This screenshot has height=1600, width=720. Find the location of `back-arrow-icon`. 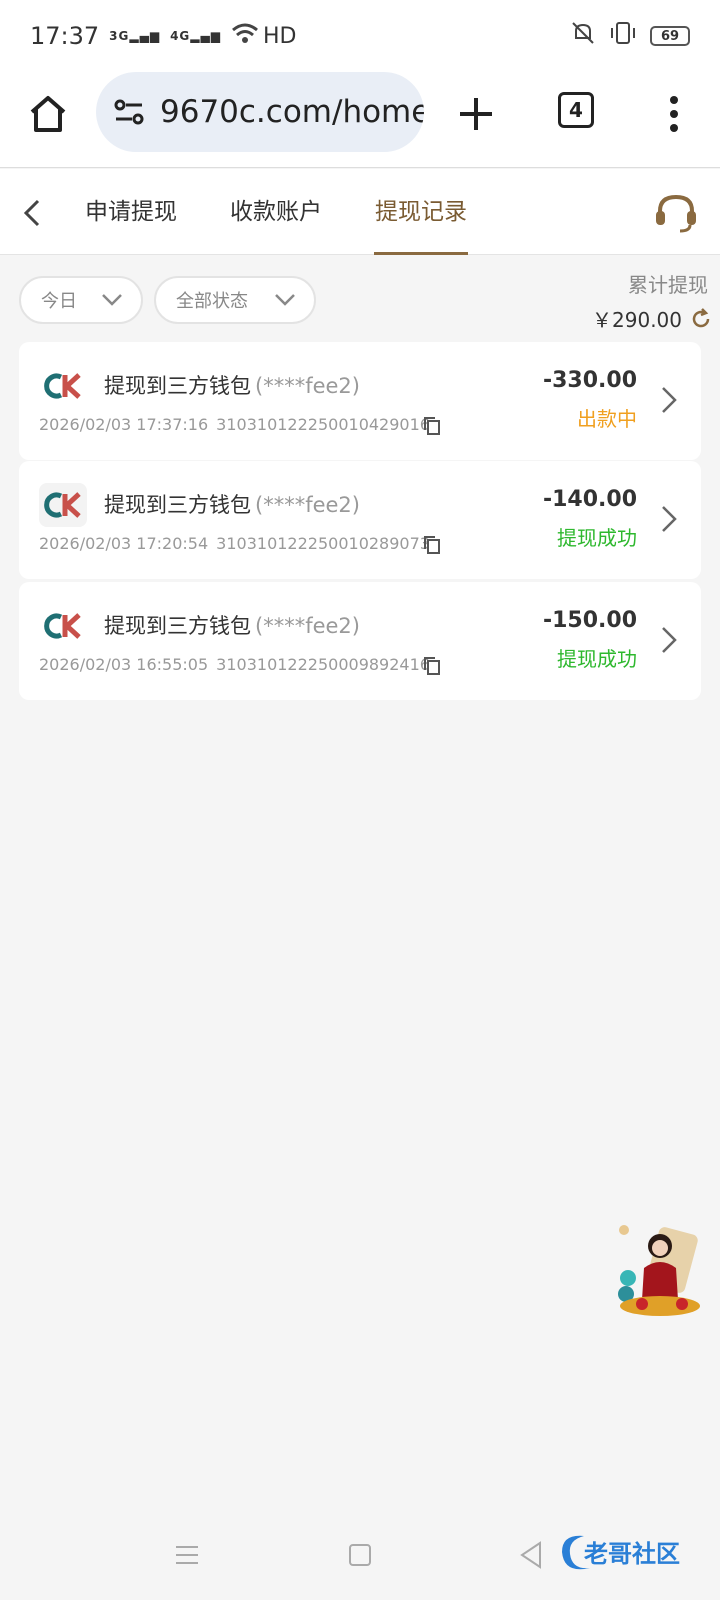

back-arrow-icon is located at coordinates (33, 213).